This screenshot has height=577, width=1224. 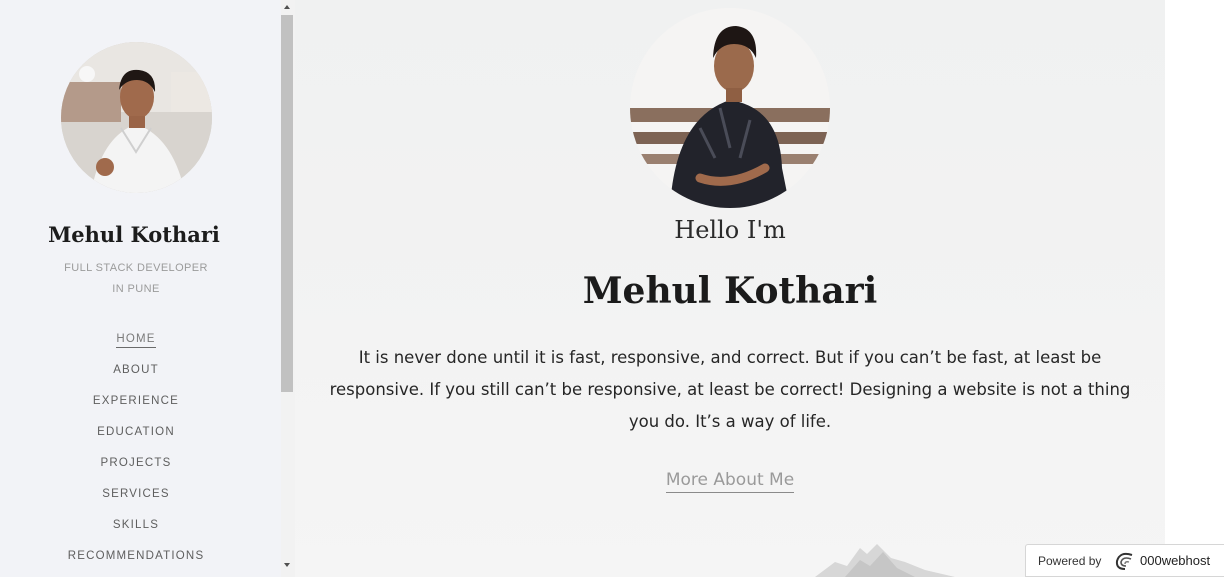 I want to click on nav-item-recommendations: RECOMMENDATIONS, so click(x=136, y=559).